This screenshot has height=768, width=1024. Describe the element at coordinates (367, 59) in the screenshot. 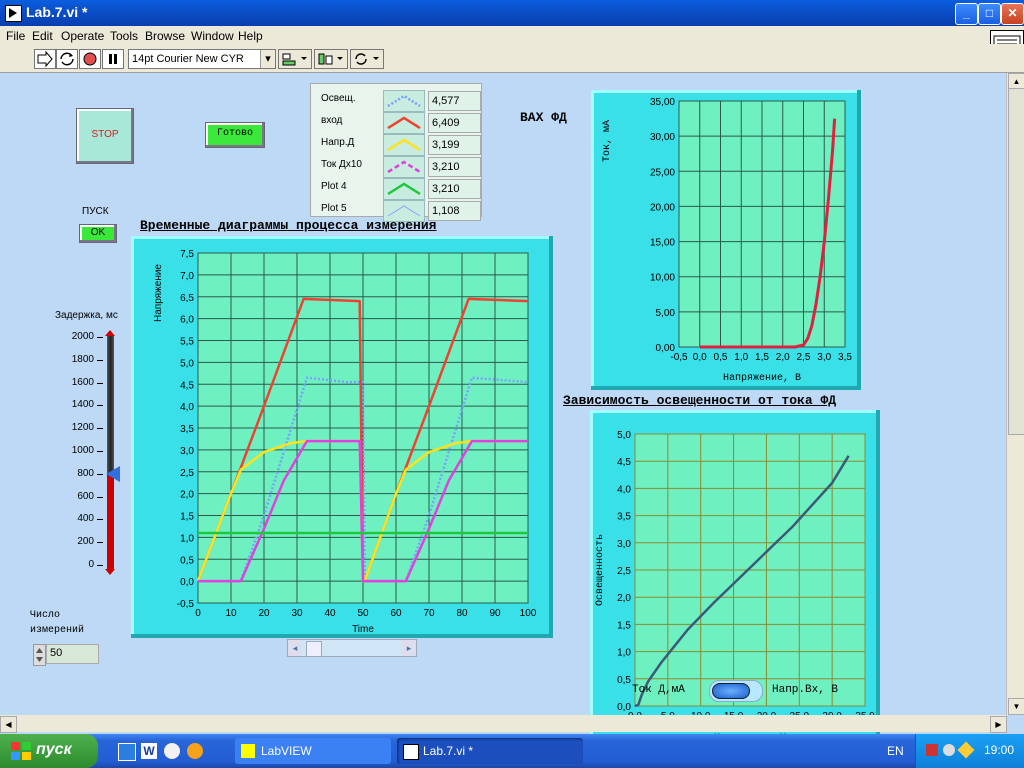

I see `reorder-icon` at that location.